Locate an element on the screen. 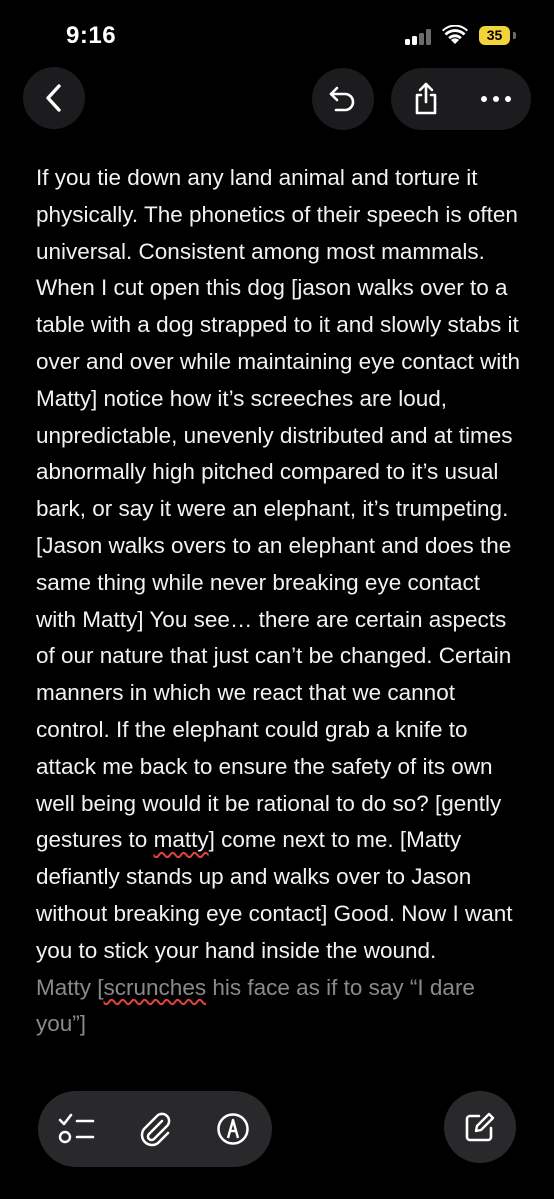  battery-indicator: 35 is located at coordinates (494, 35).